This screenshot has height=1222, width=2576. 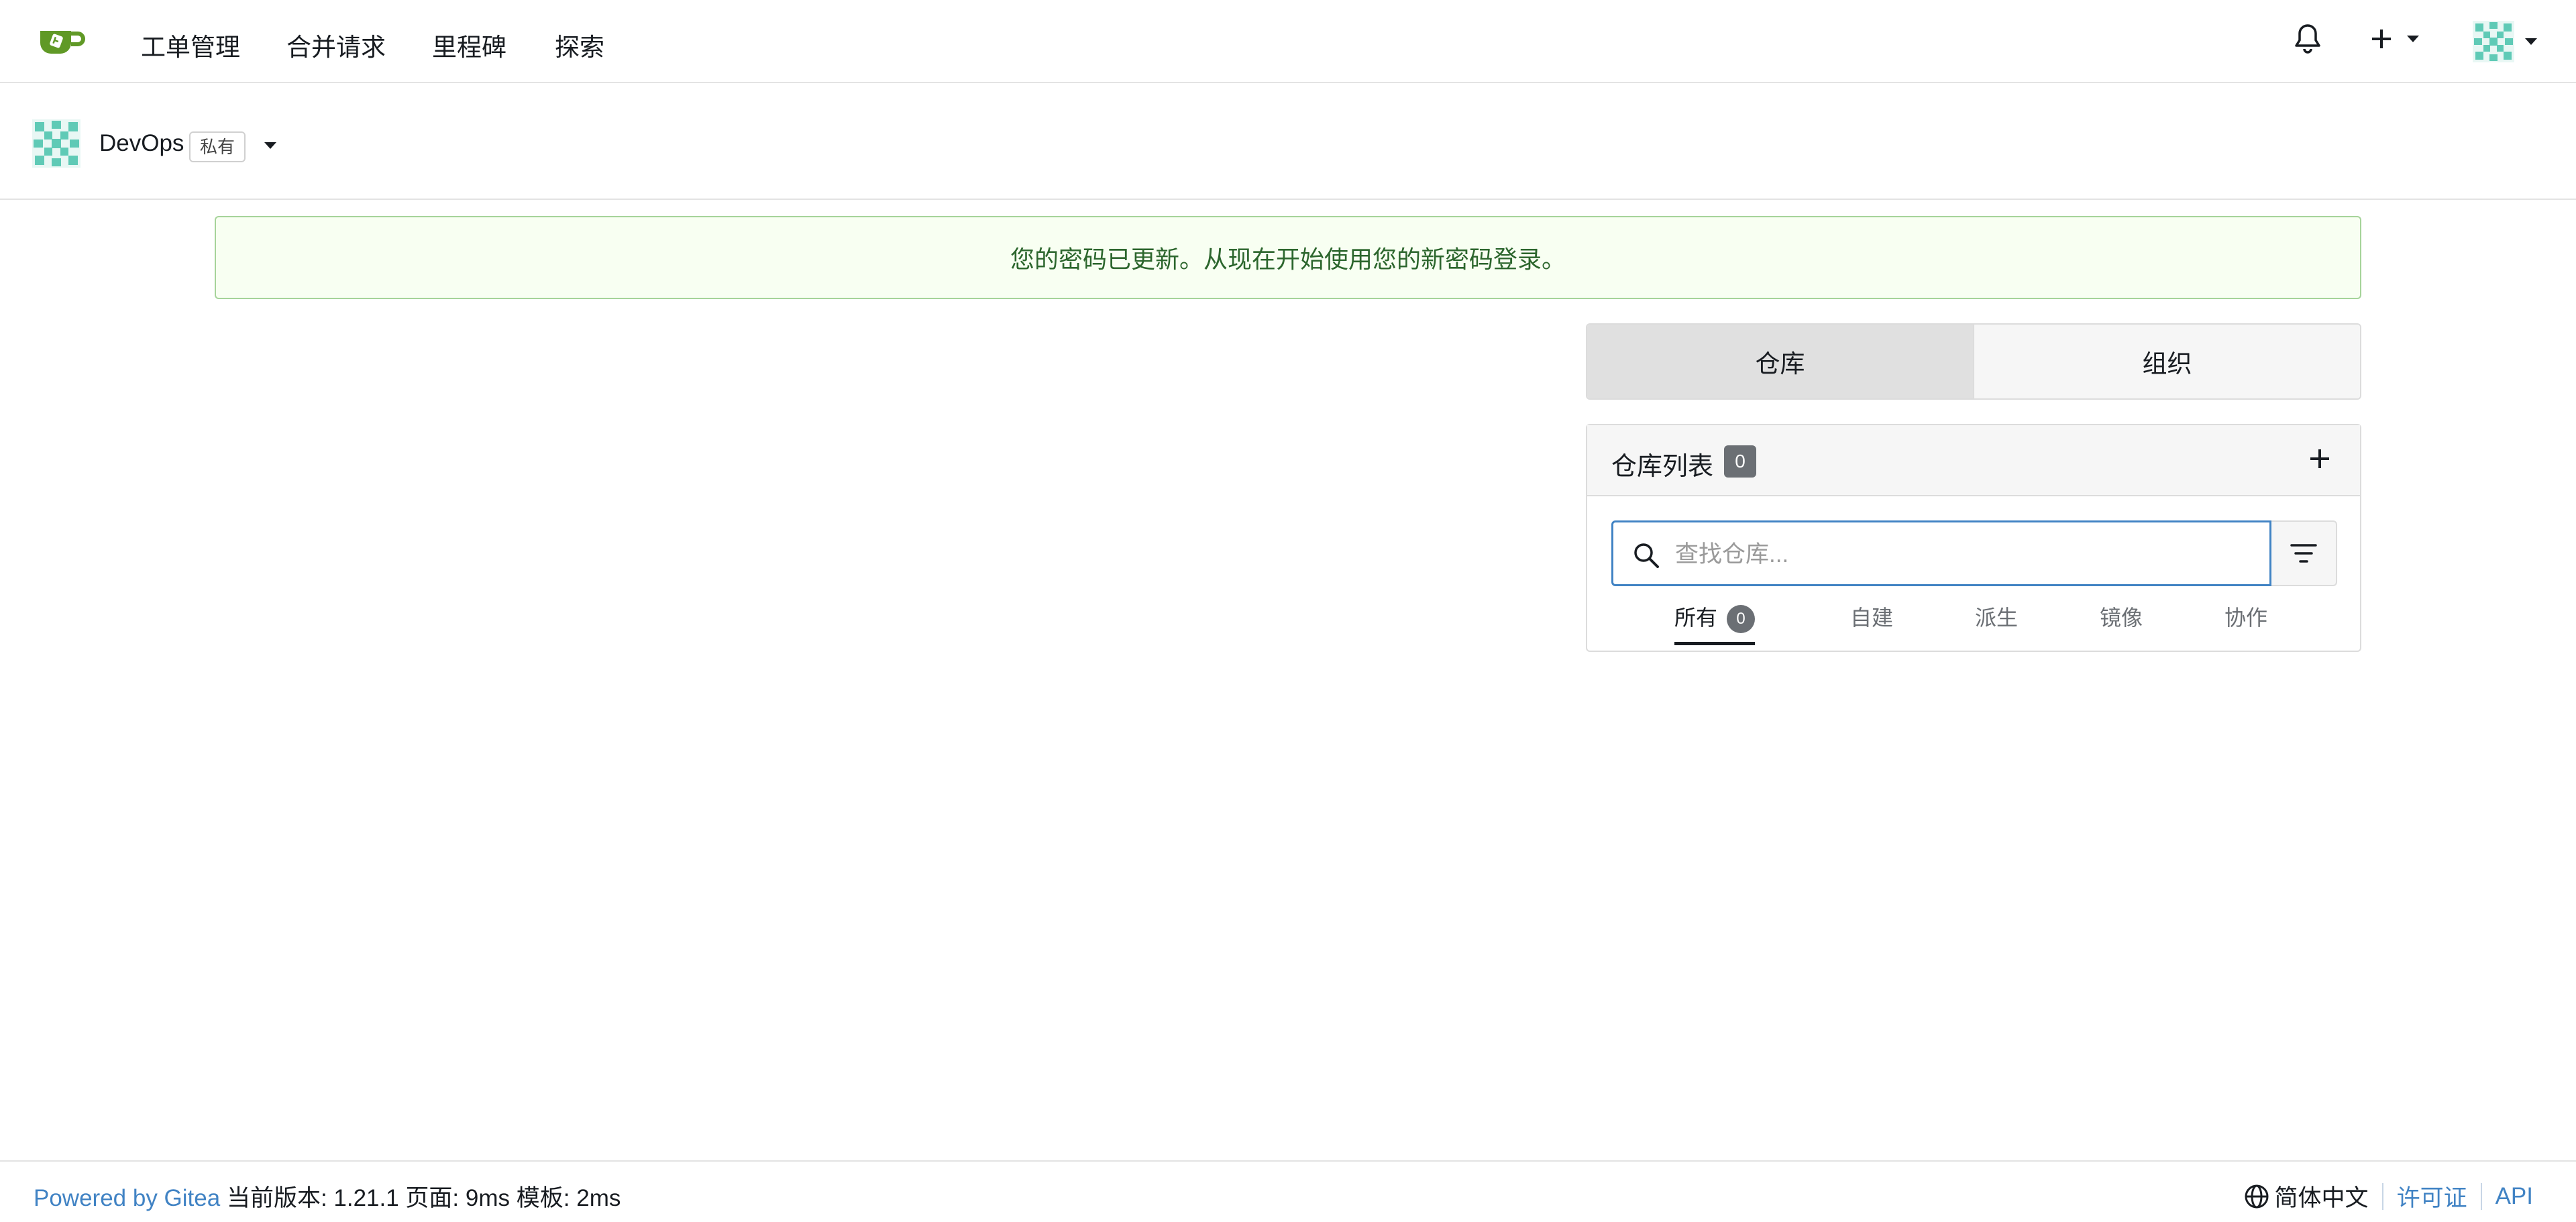 I want to click on tab-repositories: 仓库, so click(x=1780, y=362).